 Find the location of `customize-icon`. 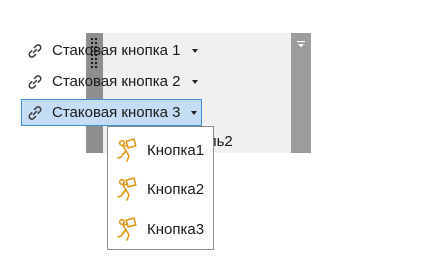

customize-icon is located at coordinates (301, 45).